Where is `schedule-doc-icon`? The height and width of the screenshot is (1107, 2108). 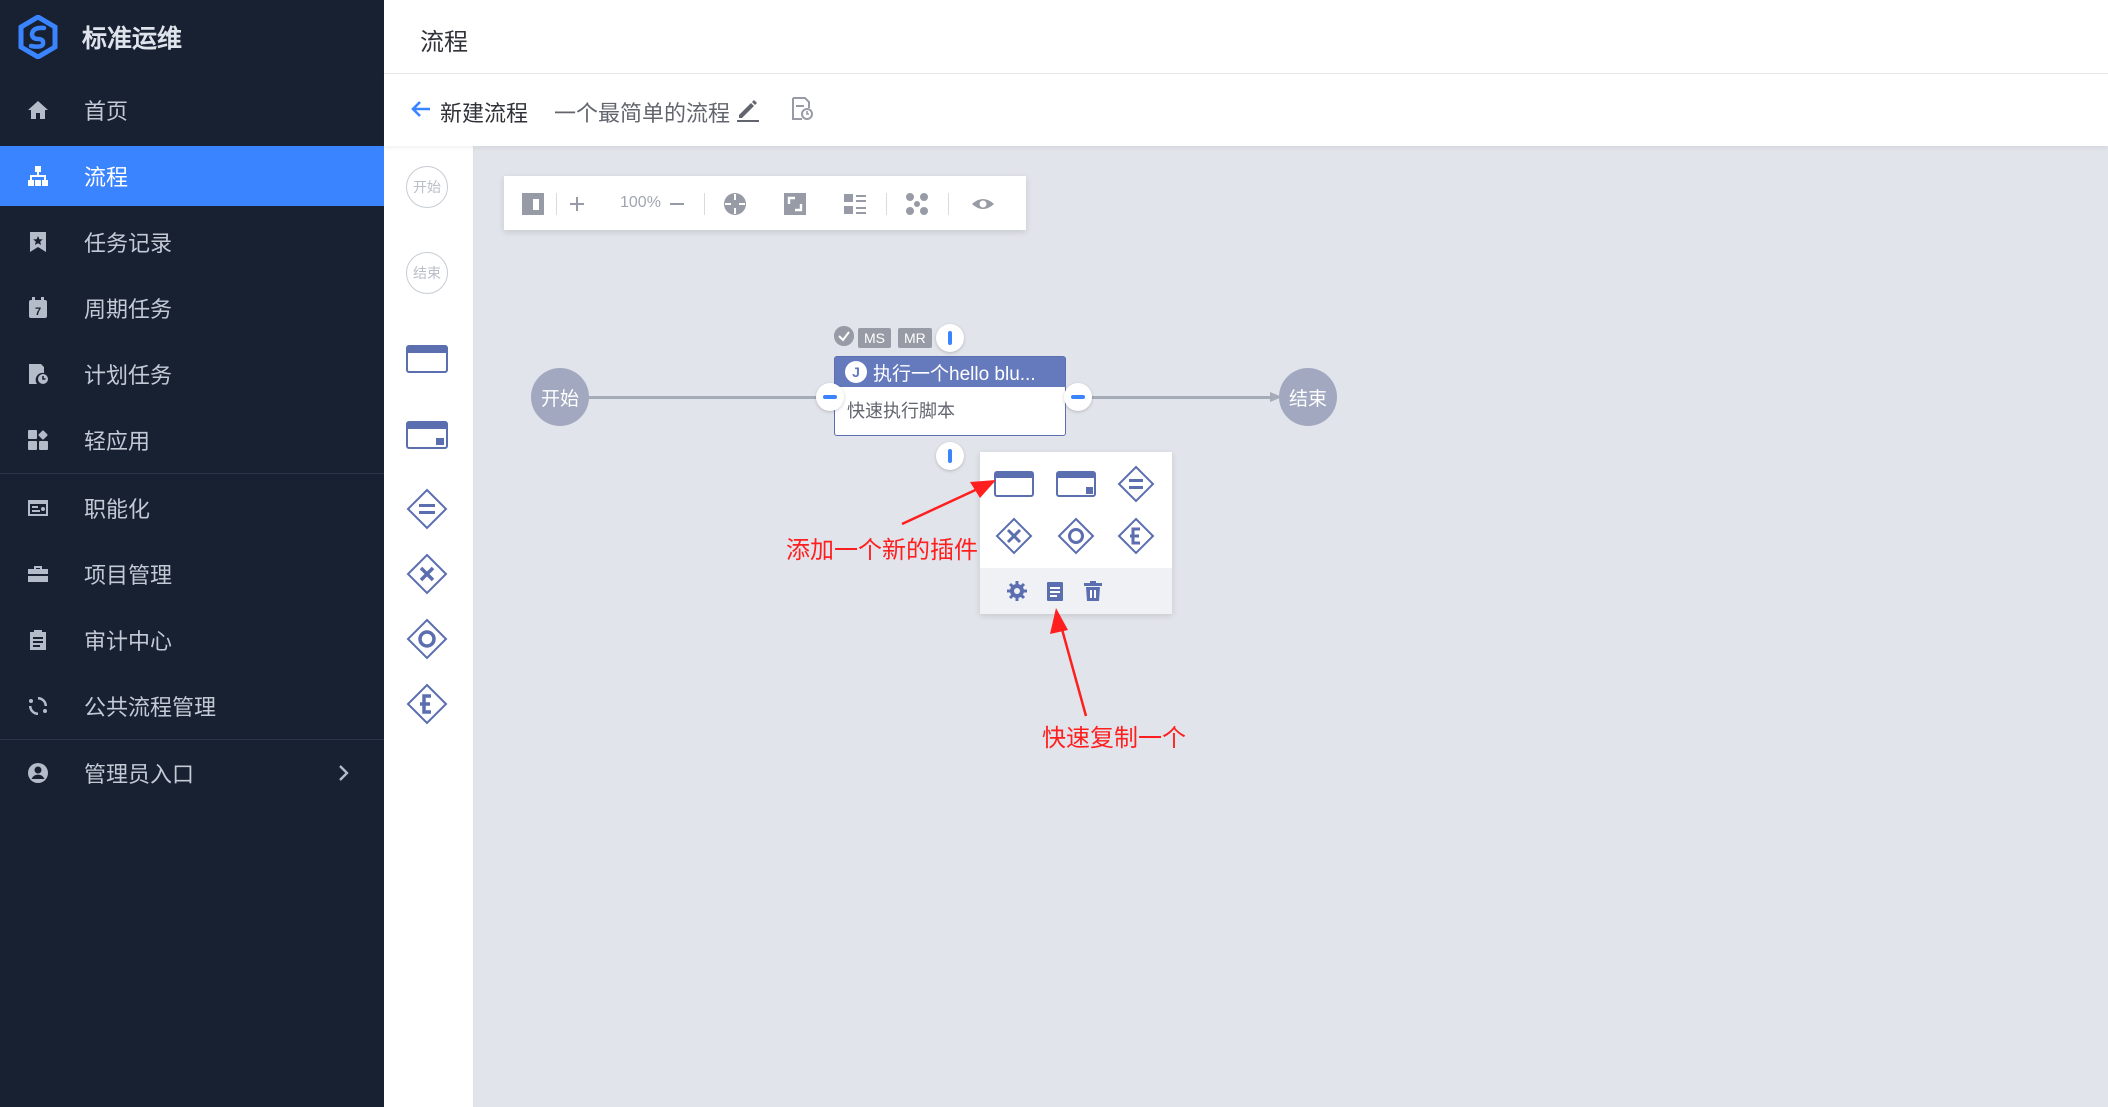
schedule-doc-icon is located at coordinates (38, 374).